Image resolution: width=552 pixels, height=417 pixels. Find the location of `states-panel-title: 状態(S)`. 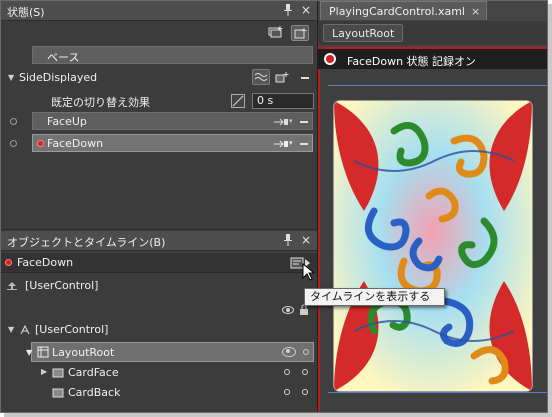

states-panel-title: 状態(S) is located at coordinates (26, 12).